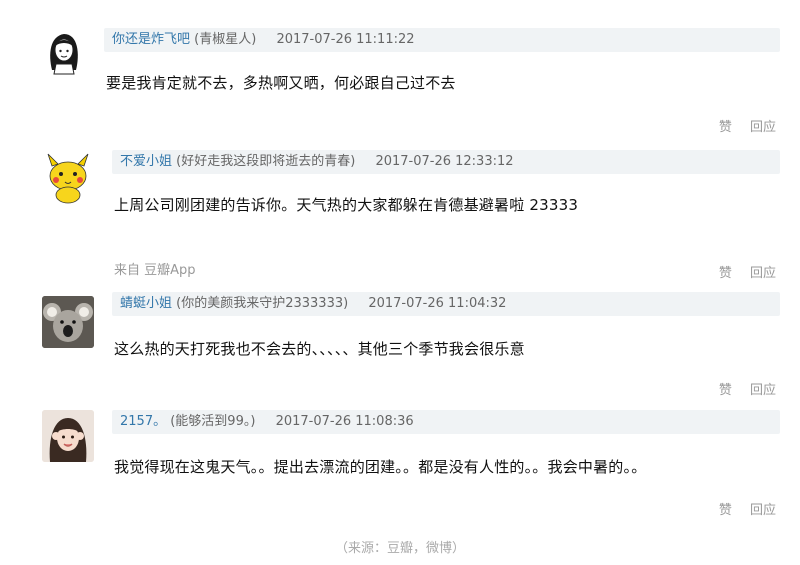  What do you see at coordinates (64, 54) in the screenshot?
I see `girl-cartoon-avatar-icon` at bounding box center [64, 54].